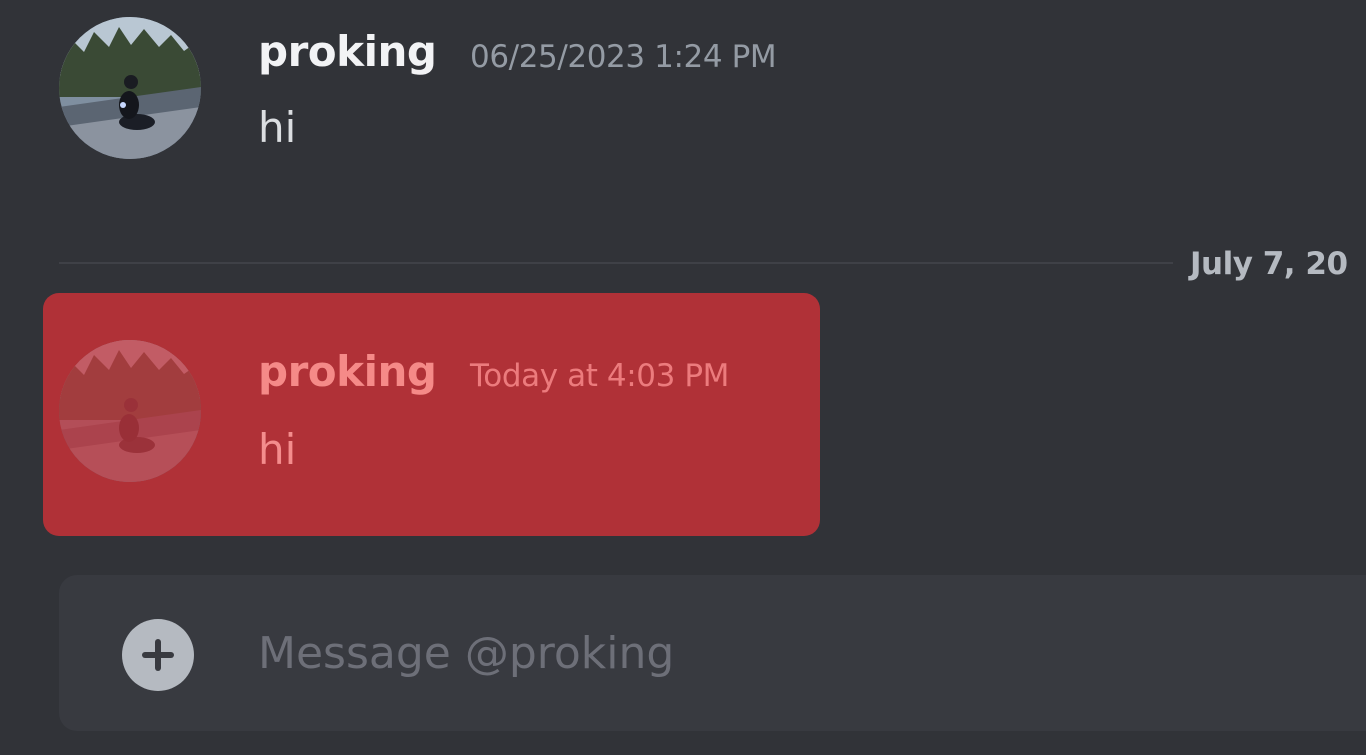 This screenshot has height=755, width=1366. What do you see at coordinates (158, 655) in the screenshot?
I see `plus-circle-icon` at bounding box center [158, 655].